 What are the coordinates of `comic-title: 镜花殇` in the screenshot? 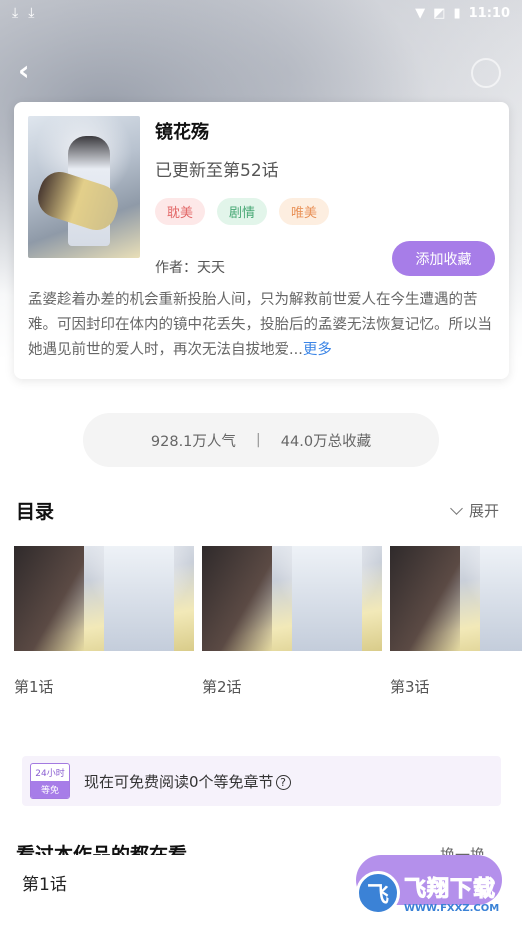 It's located at (182, 132).